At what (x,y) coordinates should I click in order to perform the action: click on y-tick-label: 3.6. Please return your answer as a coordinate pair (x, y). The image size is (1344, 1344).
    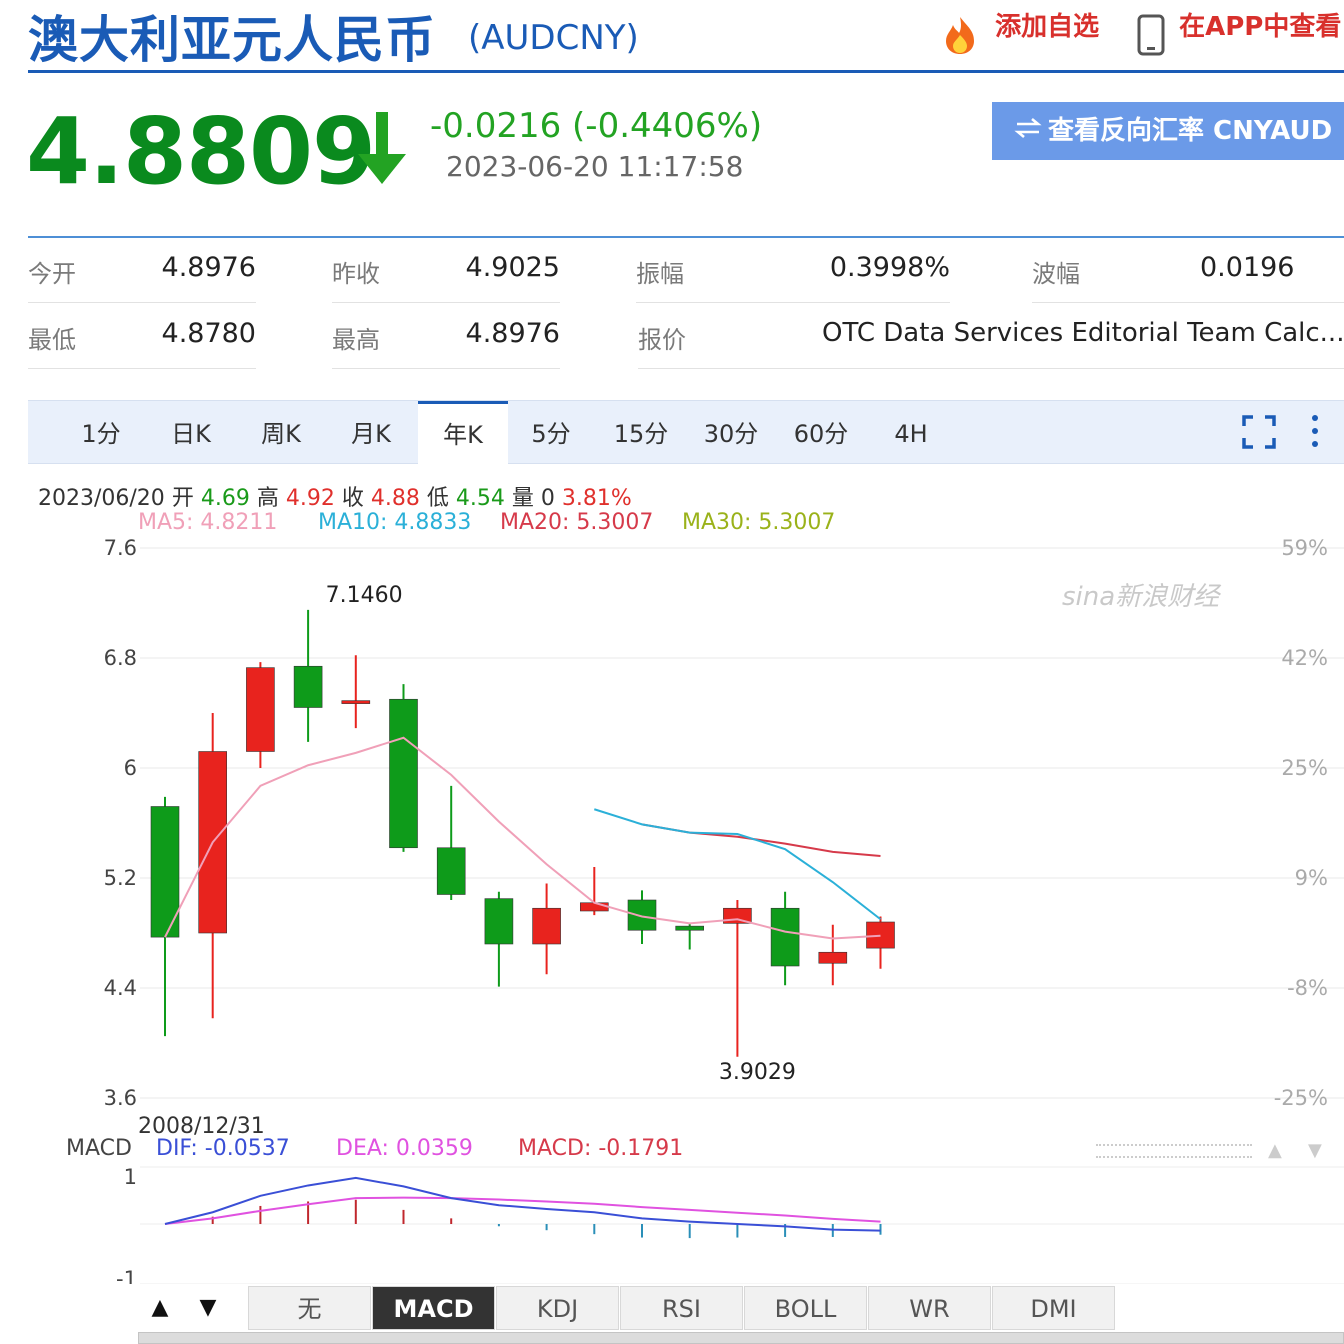
    Looking at the image, I should click on (120, 1098).